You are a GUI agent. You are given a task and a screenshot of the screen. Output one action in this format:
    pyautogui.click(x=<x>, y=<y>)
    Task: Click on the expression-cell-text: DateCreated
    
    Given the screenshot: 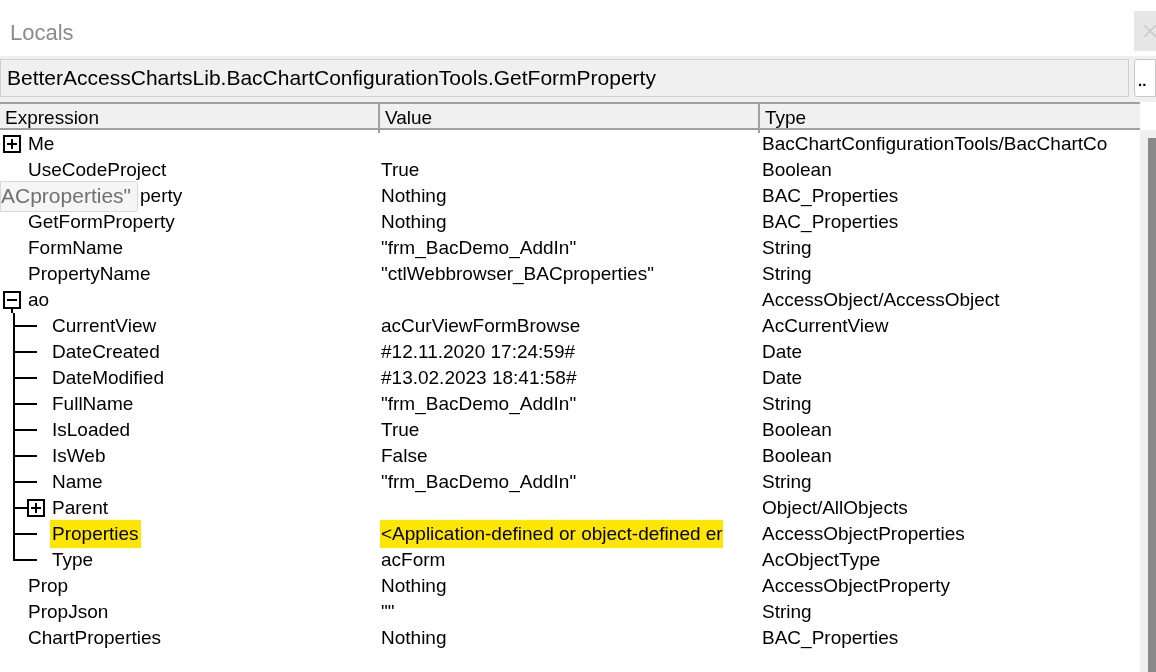 What is the action you would take?
    pyautogui.click(x=106, y=351)
    